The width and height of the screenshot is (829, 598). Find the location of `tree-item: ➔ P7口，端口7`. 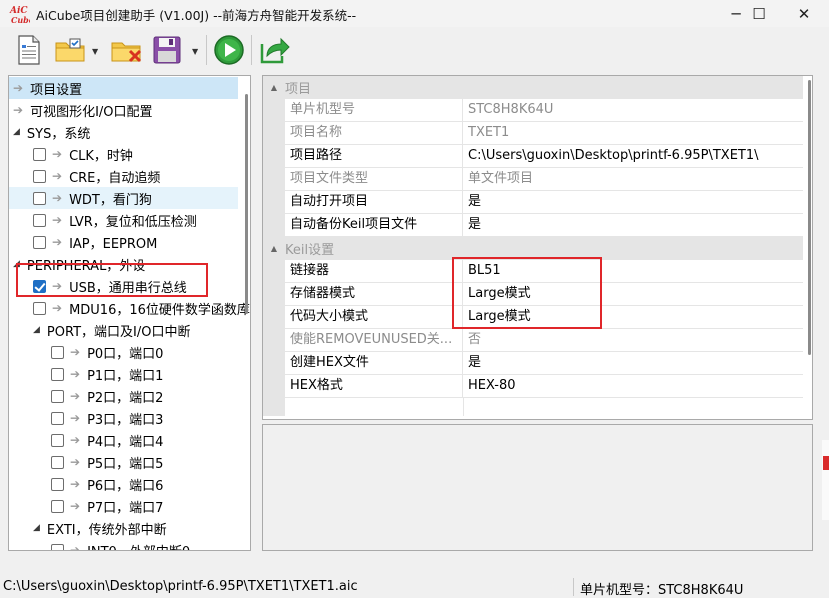

tree-item: ➔ P7口，端口7 is located at coordinates (123, 506).